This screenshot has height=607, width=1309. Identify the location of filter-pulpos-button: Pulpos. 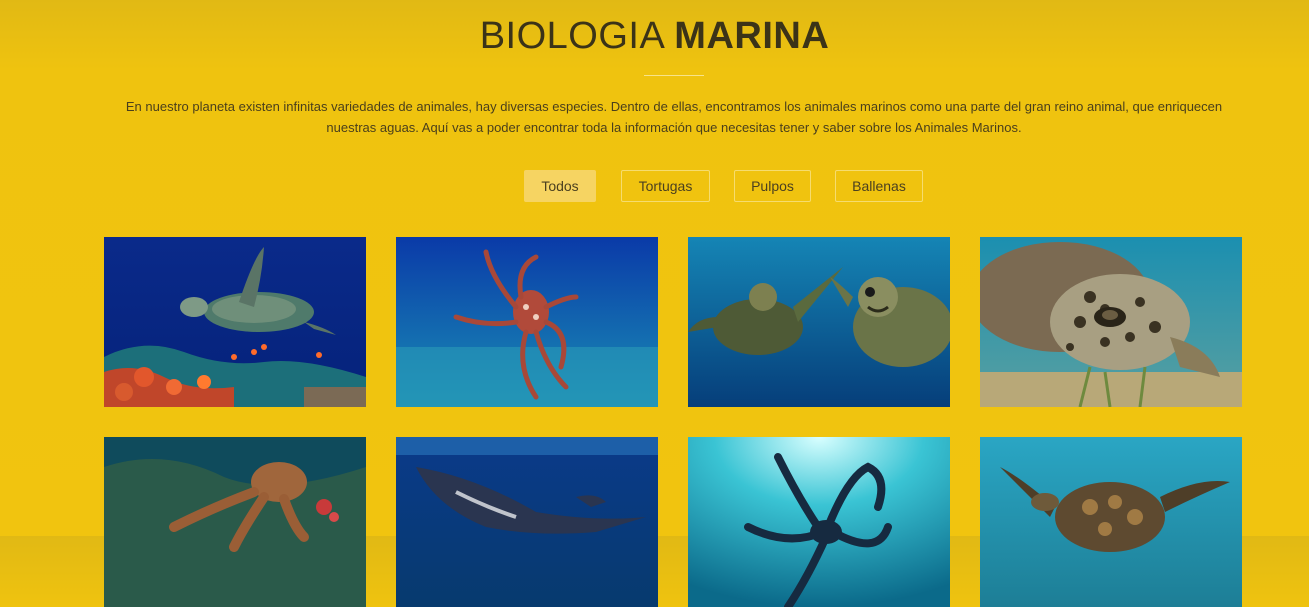
(772, 186).